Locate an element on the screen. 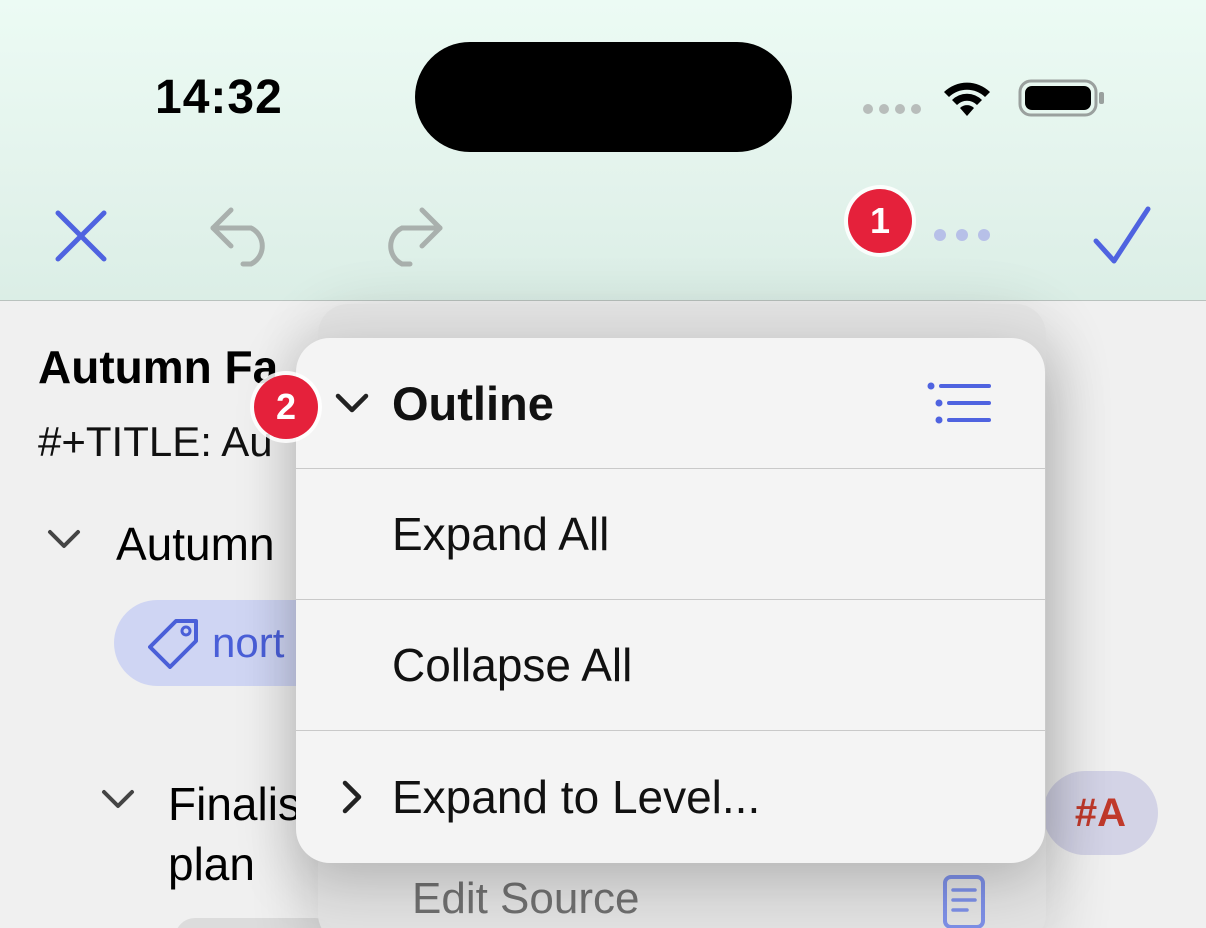  menu-item-expand-all: Expand All is located at coordinates (670, 534).